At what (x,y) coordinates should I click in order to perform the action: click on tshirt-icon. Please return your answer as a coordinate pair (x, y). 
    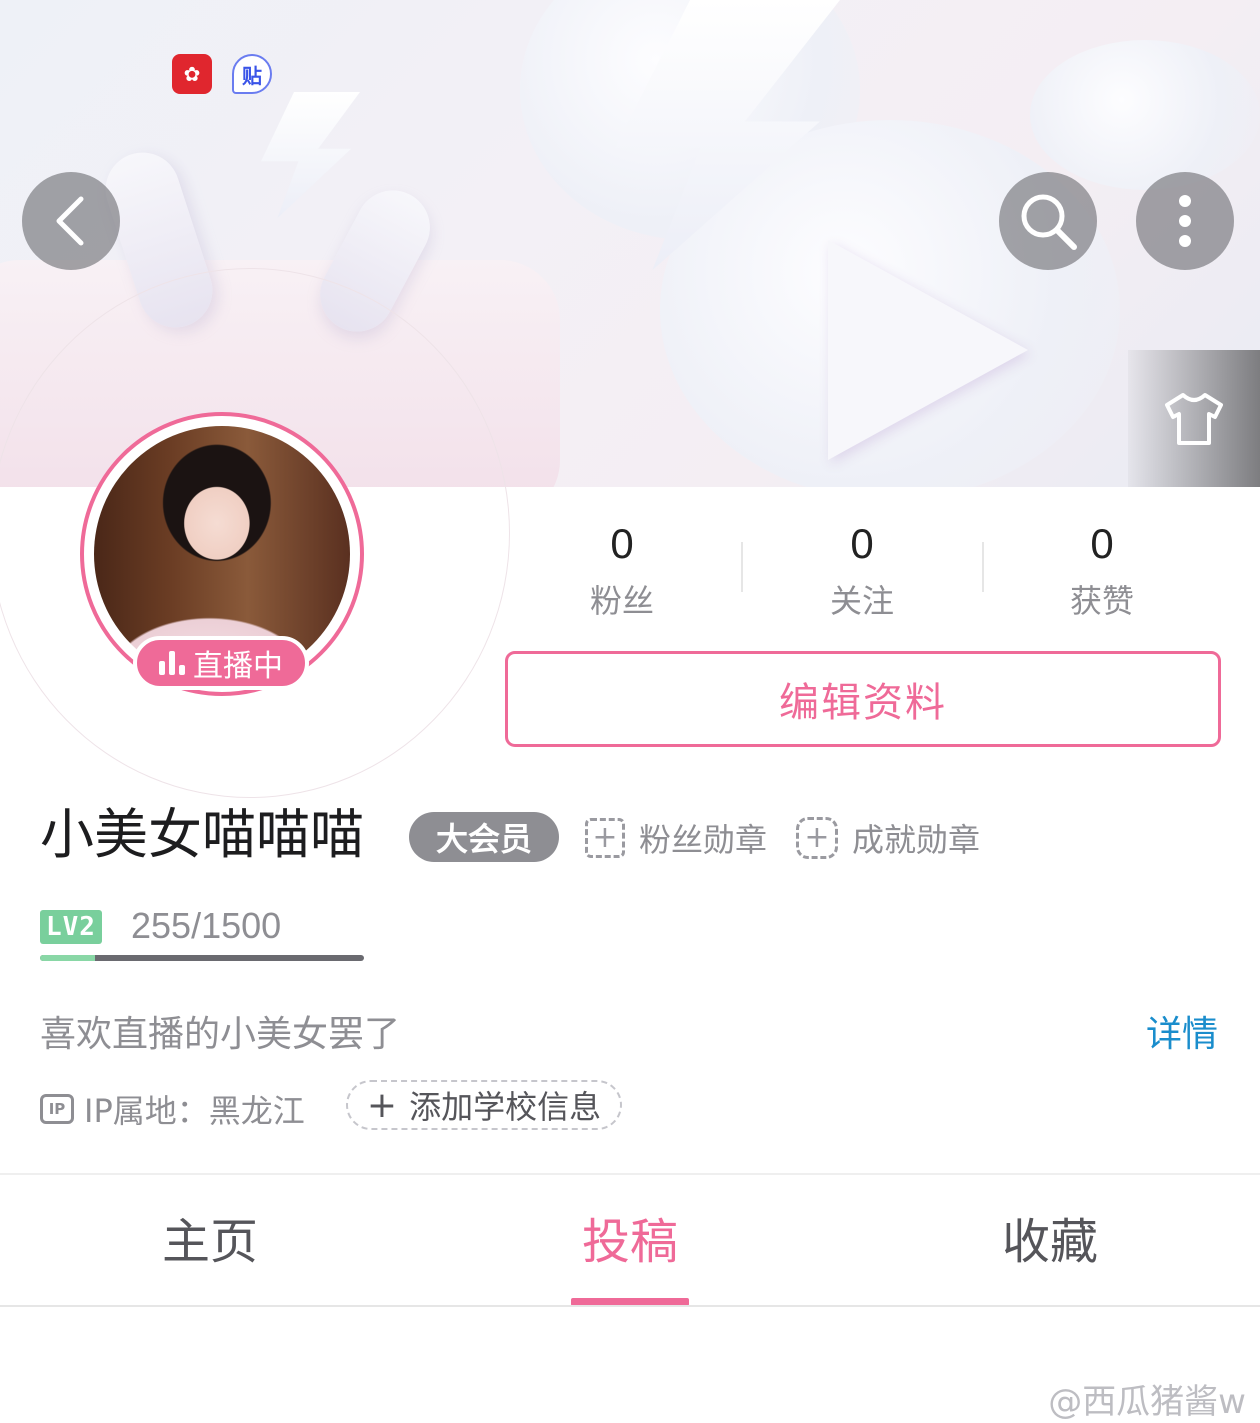
    Looking at the image, I should click on (1194, 418).